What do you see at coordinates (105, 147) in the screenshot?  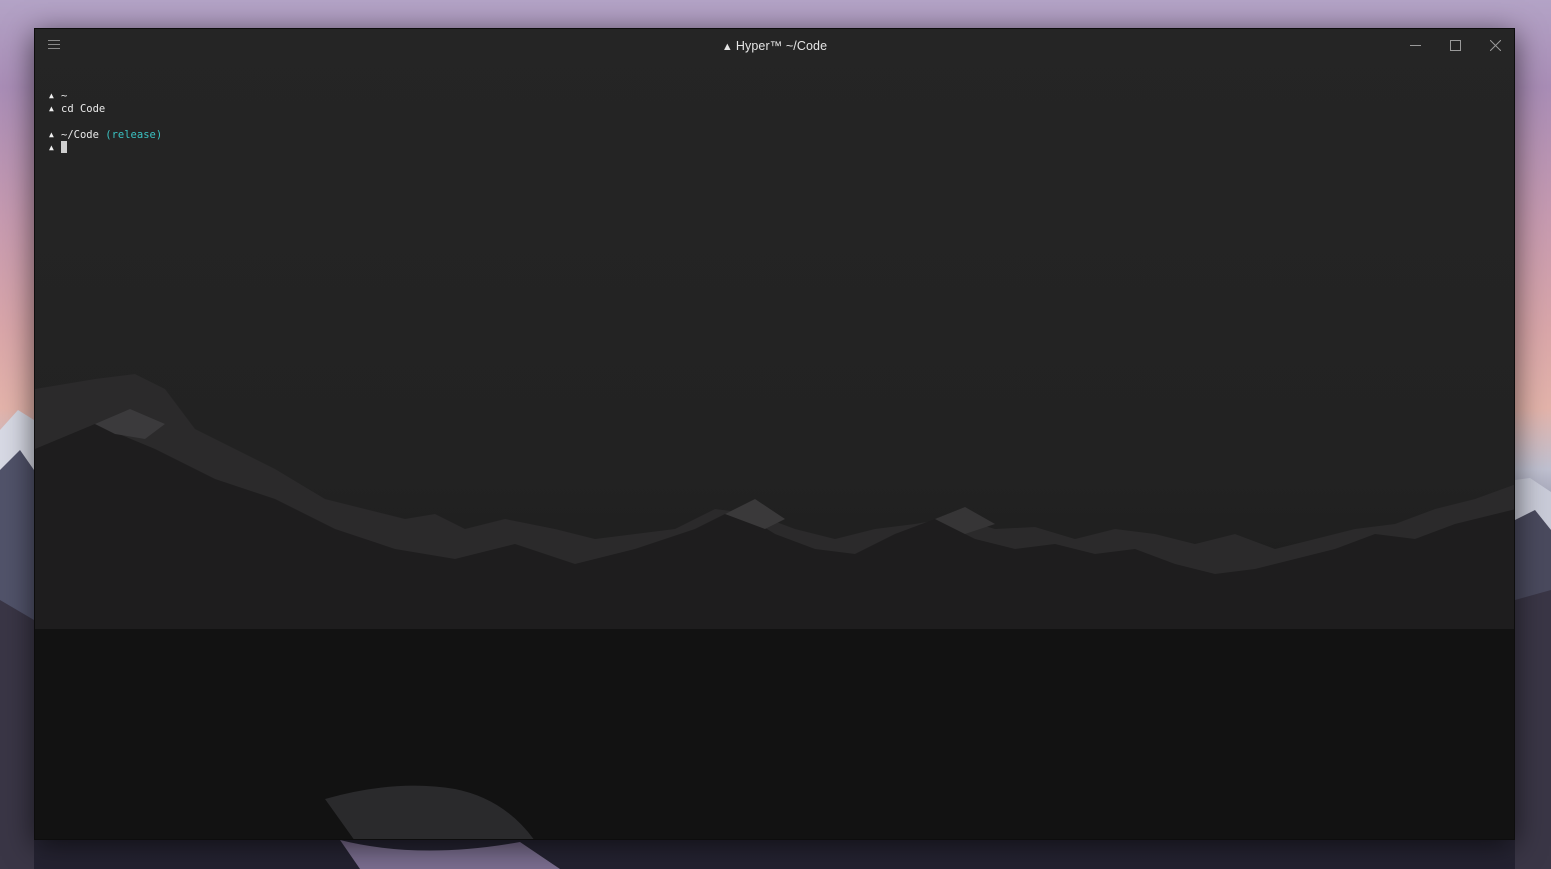 I see `terminal-input-line: ▲` at bounding box center [105, 147].